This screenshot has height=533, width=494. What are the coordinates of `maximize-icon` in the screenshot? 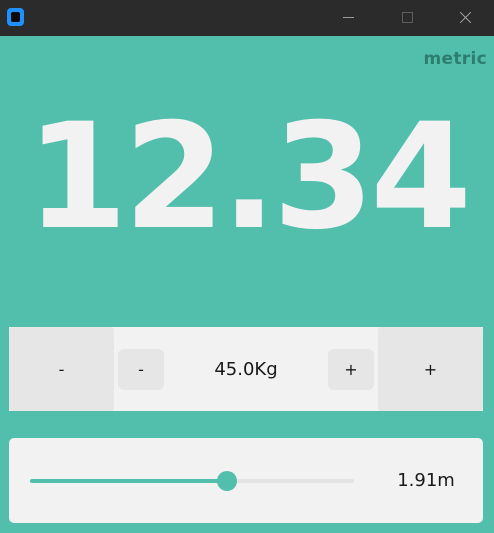 It's located at (407, 18).